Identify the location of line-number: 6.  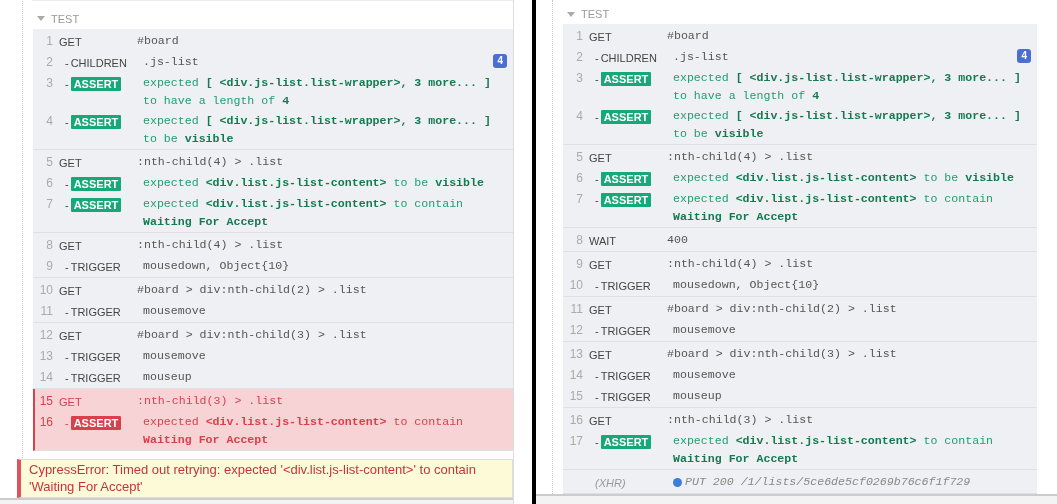
(579, 178).